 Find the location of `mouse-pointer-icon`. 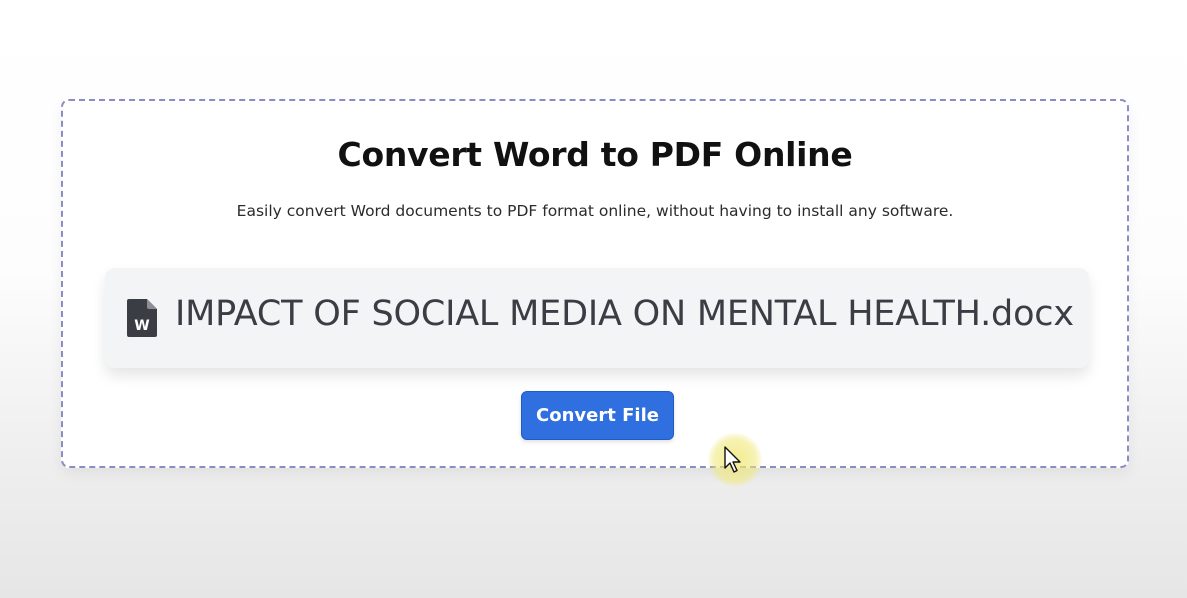

mouse-pointer-icon is located at coordinates (734, 460).